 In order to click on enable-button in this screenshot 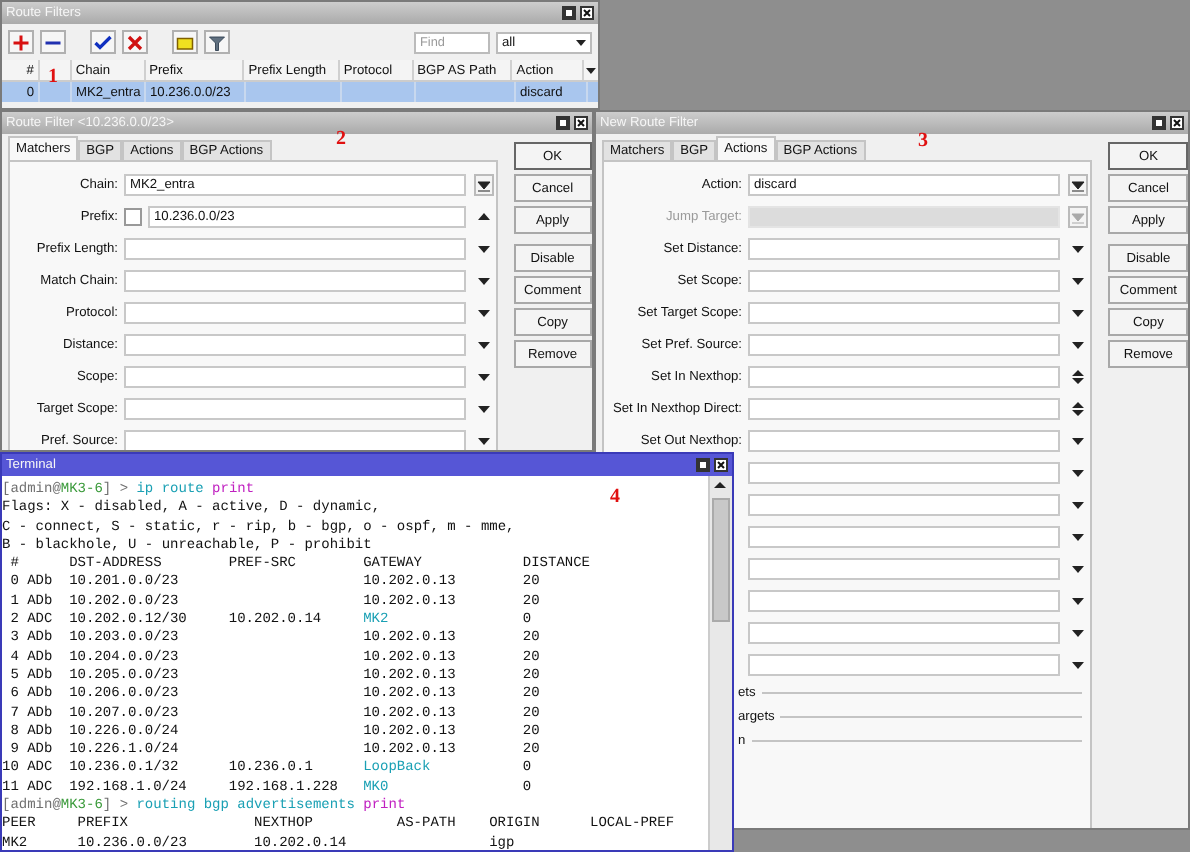, I will do `click(103, 42)`.